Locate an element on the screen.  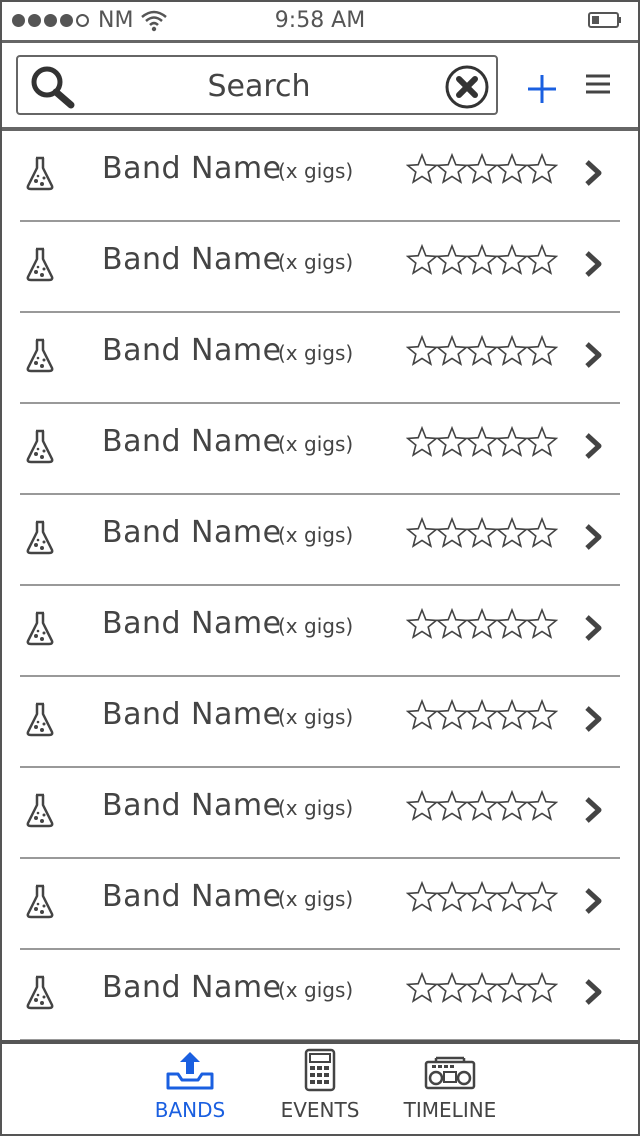
search-placeholder: Search is located at coordinates (259, 86).